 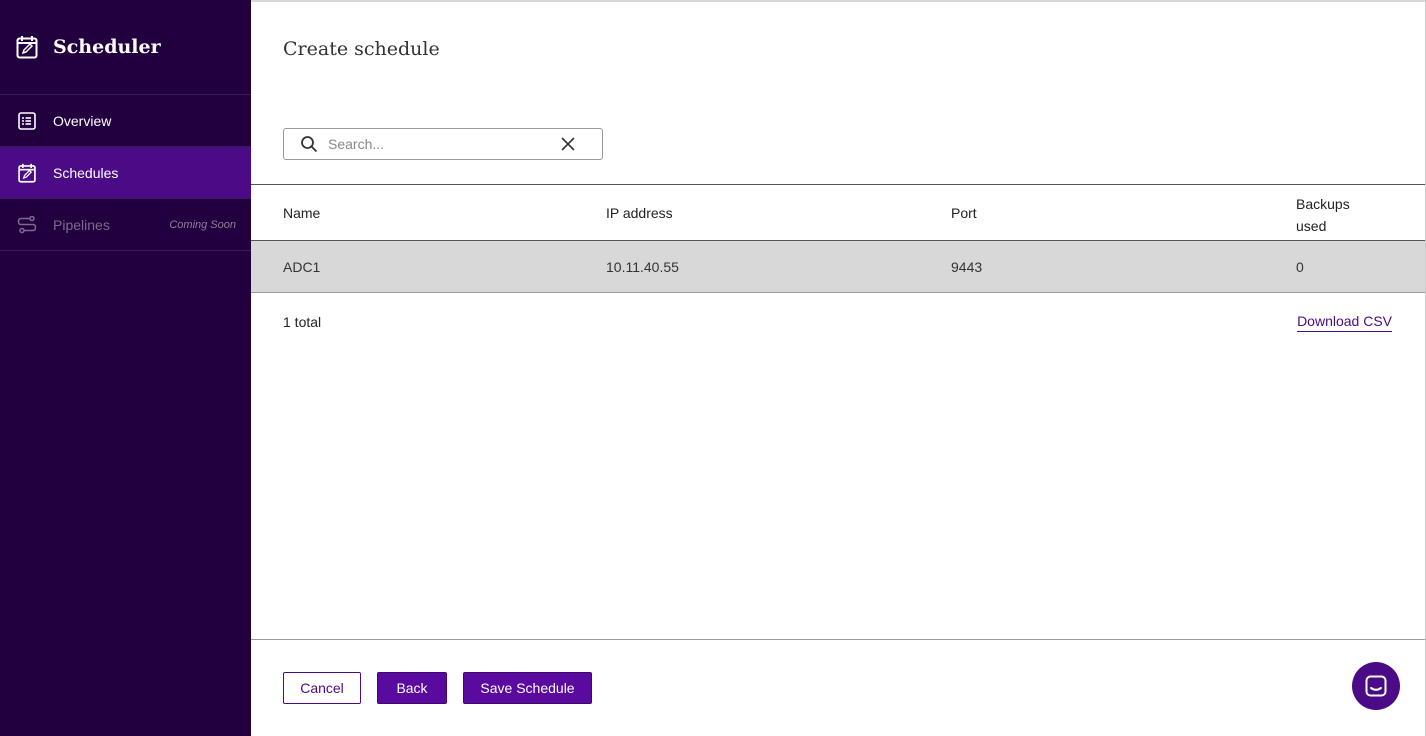 I want to click on sidebar-brand: Scheduler, so click(x=125, y=47).